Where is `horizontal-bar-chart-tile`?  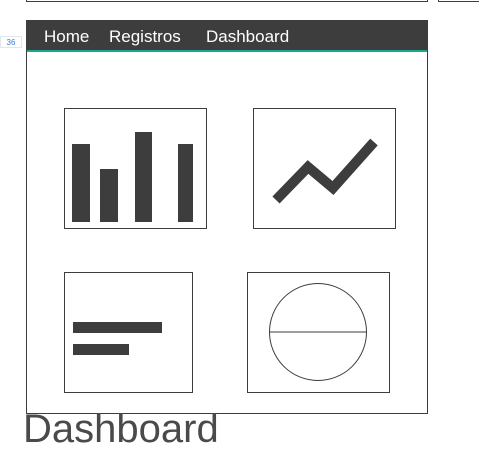 horizontal-bar-chart-tile is located at coordinates (128, 332).